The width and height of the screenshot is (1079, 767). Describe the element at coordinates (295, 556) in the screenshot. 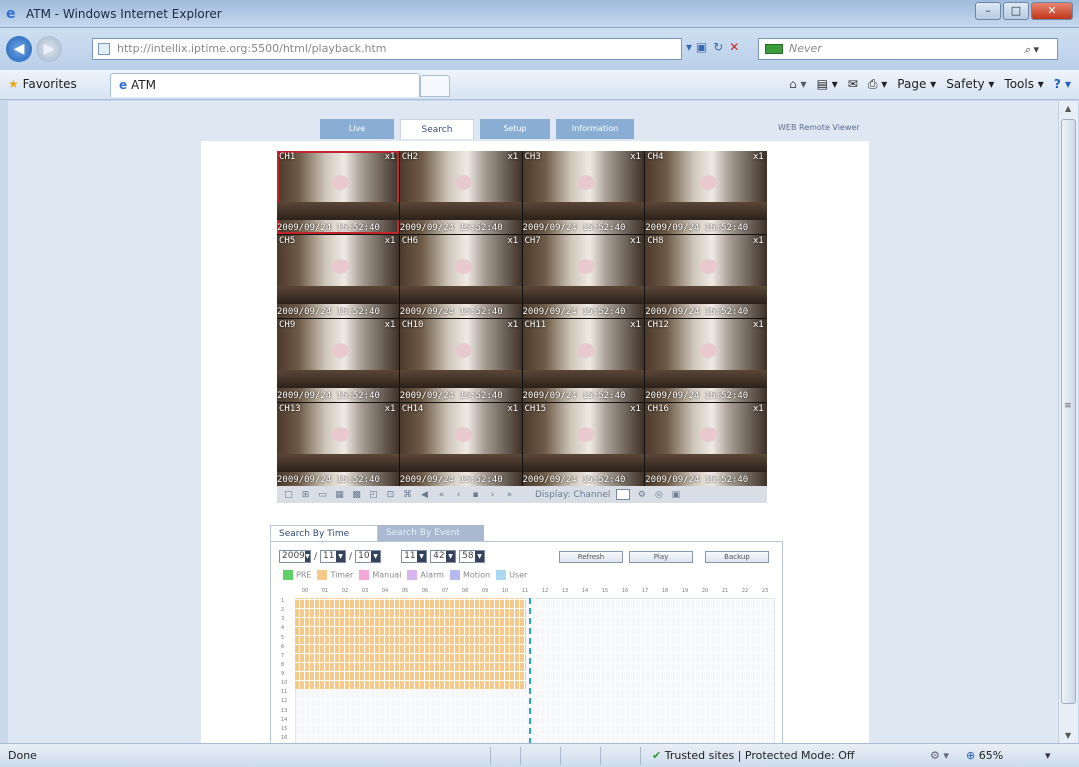

I see `year-select: 2009 ▼` at that location.